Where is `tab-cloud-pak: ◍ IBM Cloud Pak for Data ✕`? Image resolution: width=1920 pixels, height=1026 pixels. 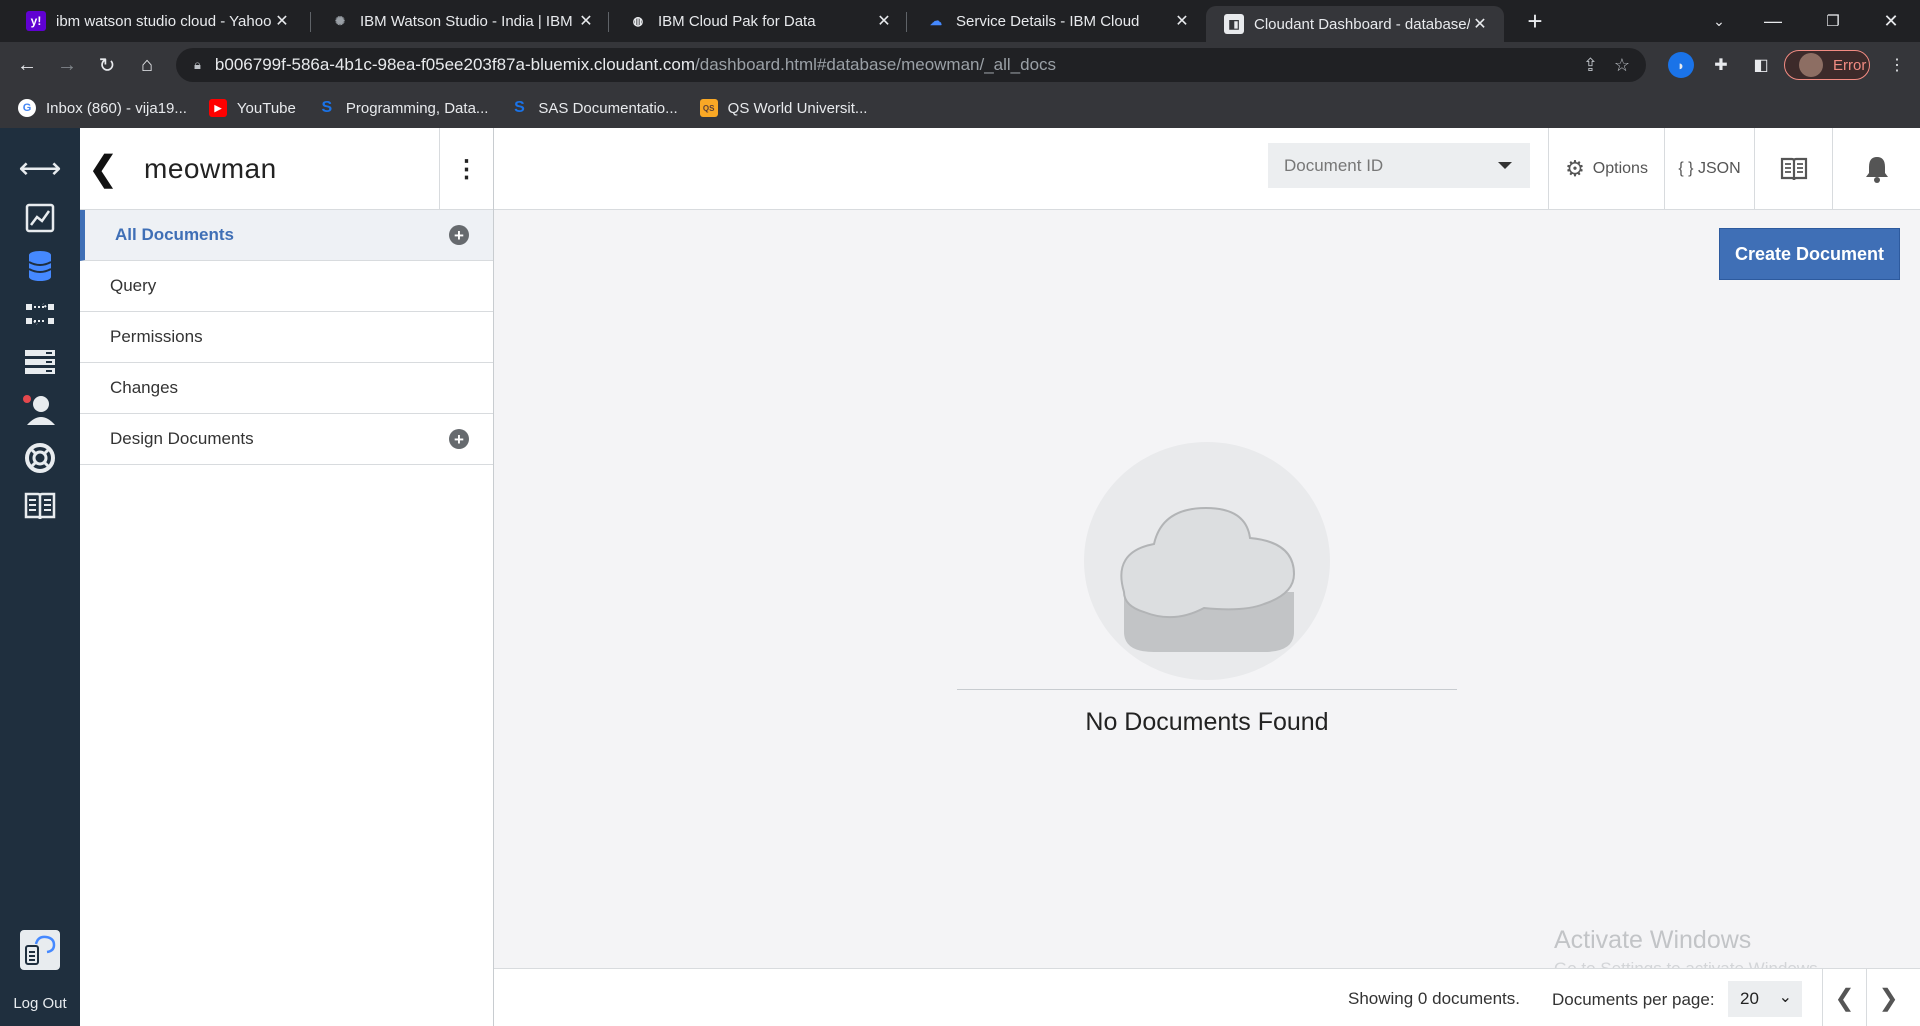 tab-cloud-pak: ◍ IBM Cloud Pak for Data ✕ is located at coordinates (759, 21).